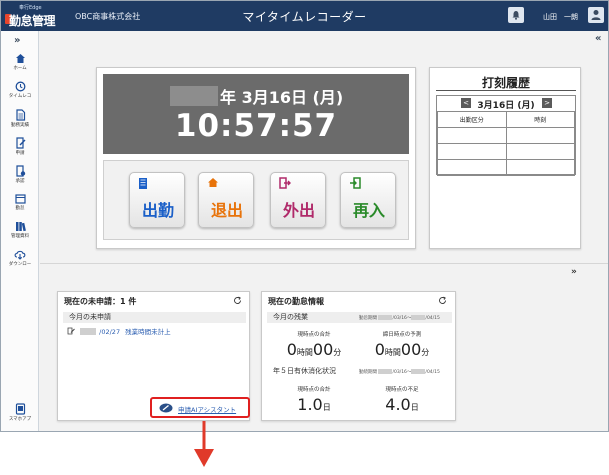  I want to click on sidebar-item-label: ホーム, so click(20, 68).